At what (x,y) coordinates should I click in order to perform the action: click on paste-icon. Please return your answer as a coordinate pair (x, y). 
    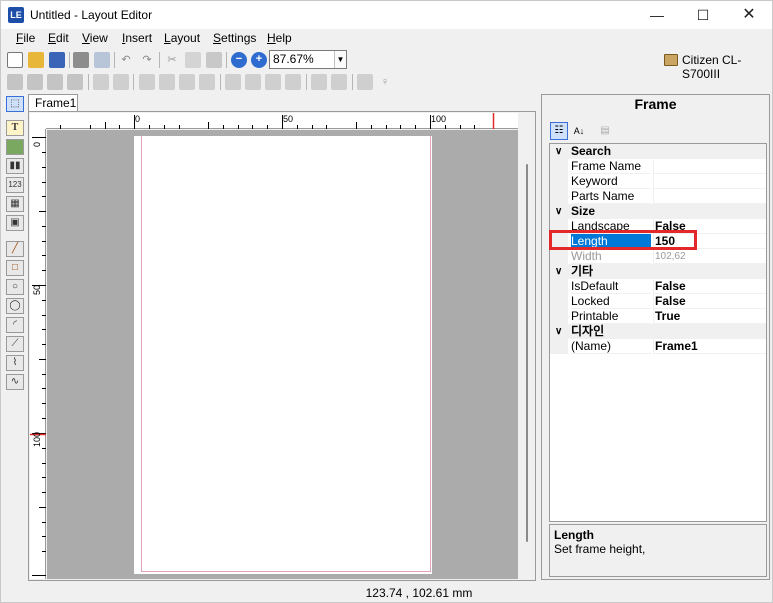
    Looking at the image, I should click on (214, 60).